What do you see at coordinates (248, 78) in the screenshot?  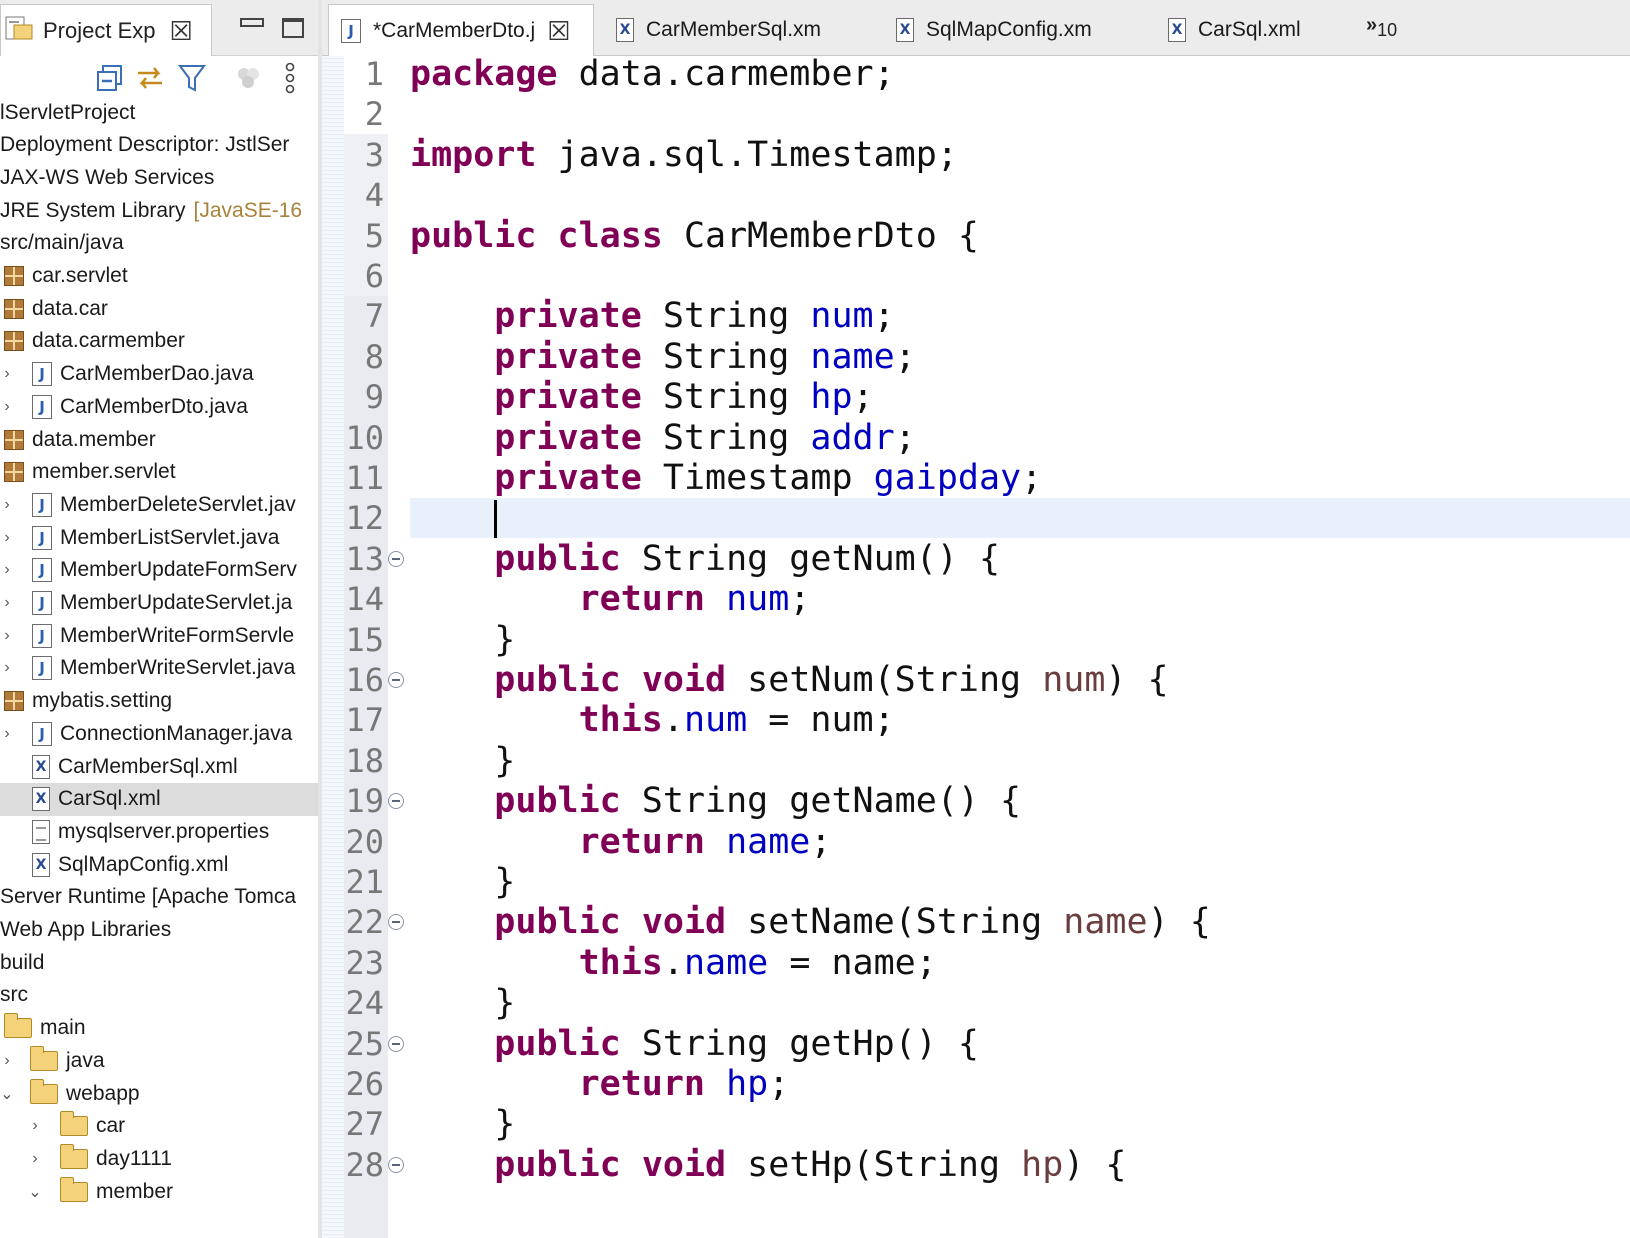 I see `focus-icon` at bounding box center [248, 78].